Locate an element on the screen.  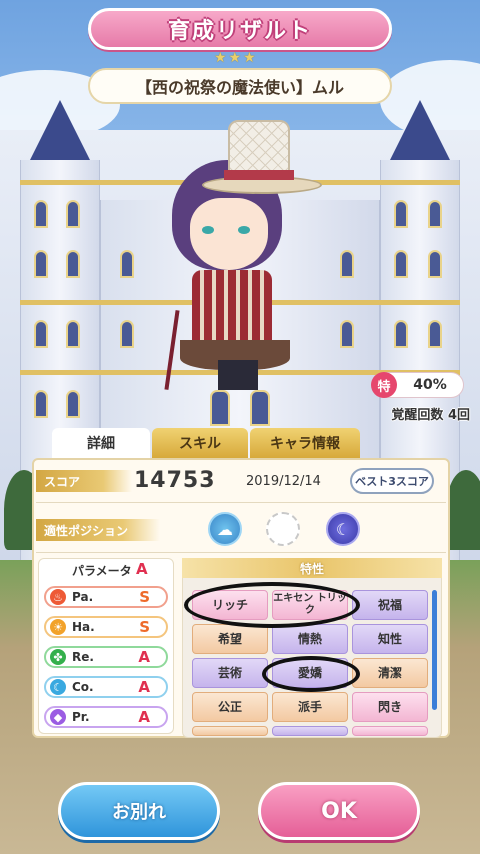
param-row-pa: ♨ Pa. S is located at coordinates (106, 597).